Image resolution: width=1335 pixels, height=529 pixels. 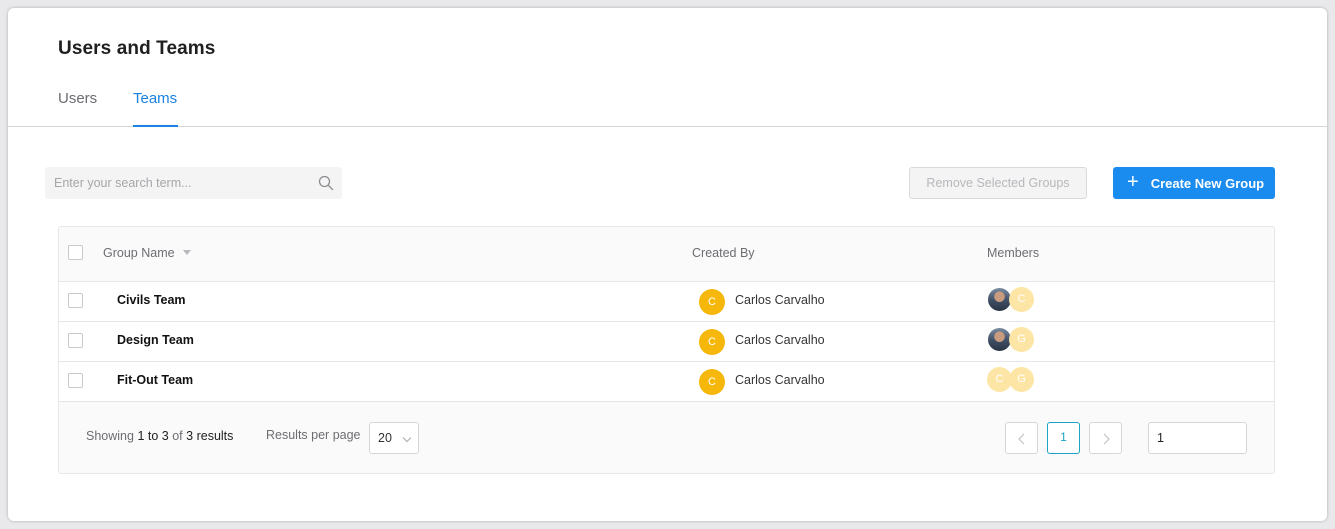 What do you see at coordinates (175, 183) in the screenshot?
I see `search-input` at bounding box center [175, 183].